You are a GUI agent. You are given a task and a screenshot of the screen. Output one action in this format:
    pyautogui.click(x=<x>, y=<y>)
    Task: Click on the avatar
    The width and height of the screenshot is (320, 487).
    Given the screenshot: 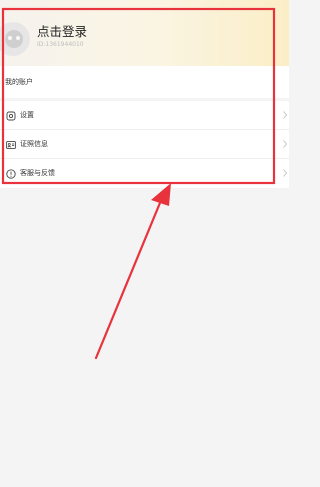 What is the action you would take?
    pyautogui.click(x=15, y=39)
    